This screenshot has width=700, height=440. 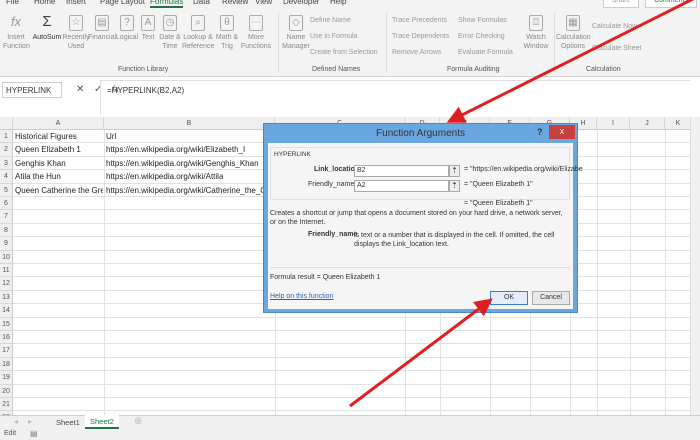 I want to click on row-header: 13, so click(x=6, y=297).